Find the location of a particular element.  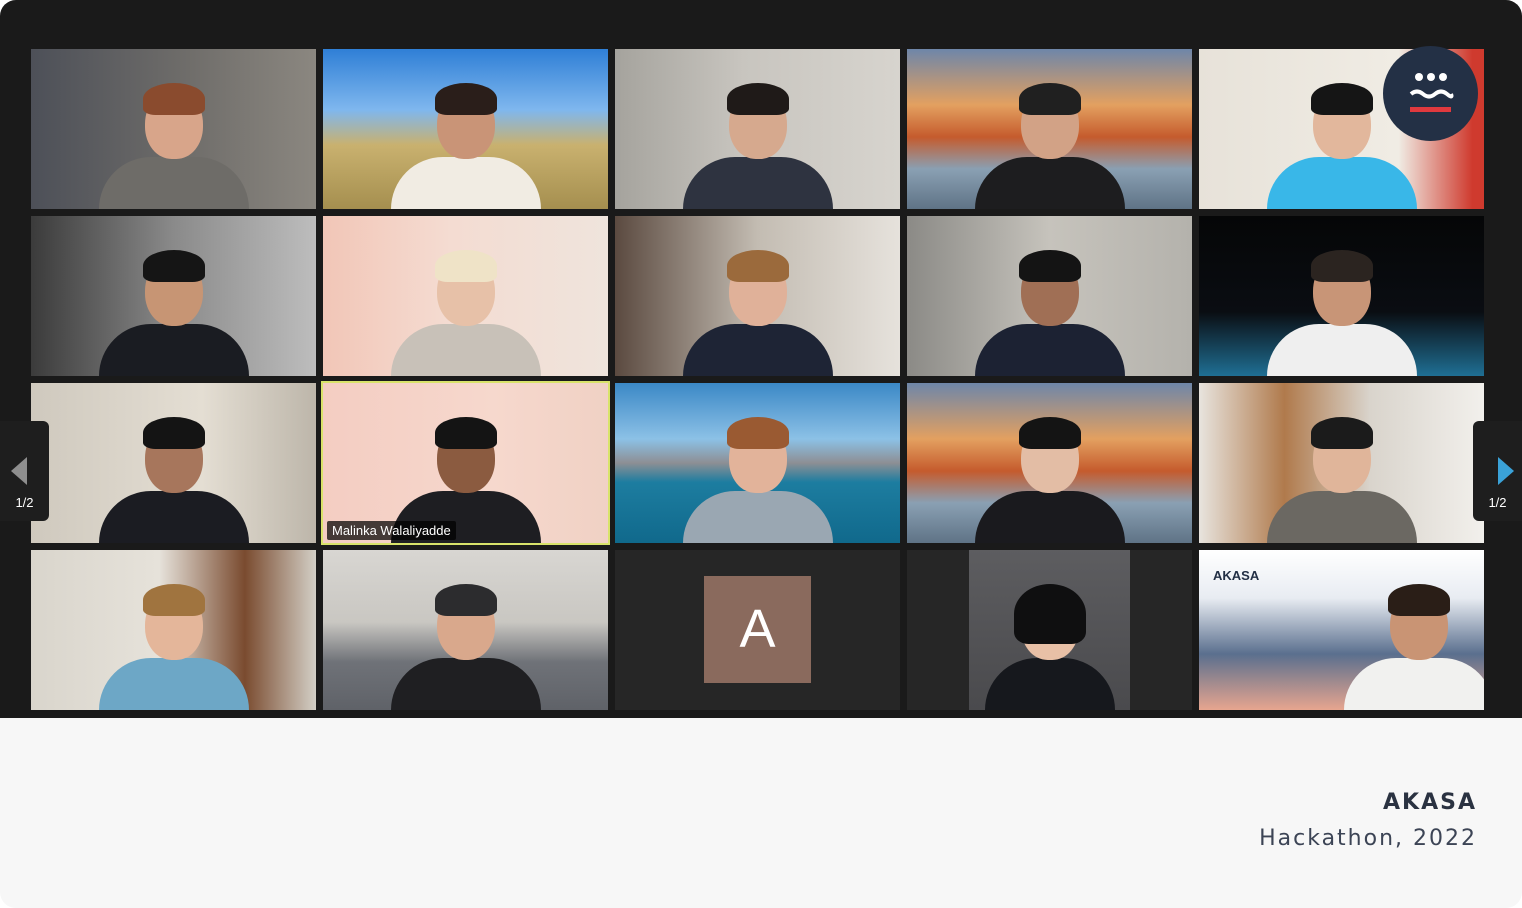

participant-tile-no-video: A is located at coordinates (757, 630).